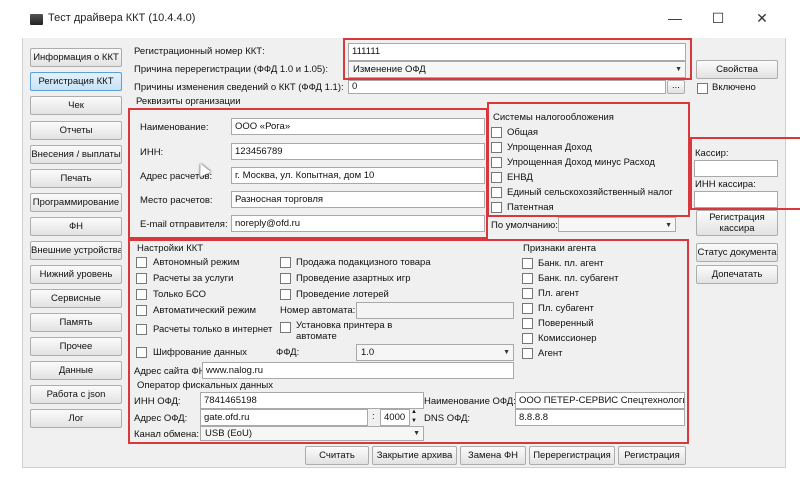  What do you see at coordinates (527, 323) in the screenshot?
I see `agent-checkbox-attorney` at bounding box center [527, 323].